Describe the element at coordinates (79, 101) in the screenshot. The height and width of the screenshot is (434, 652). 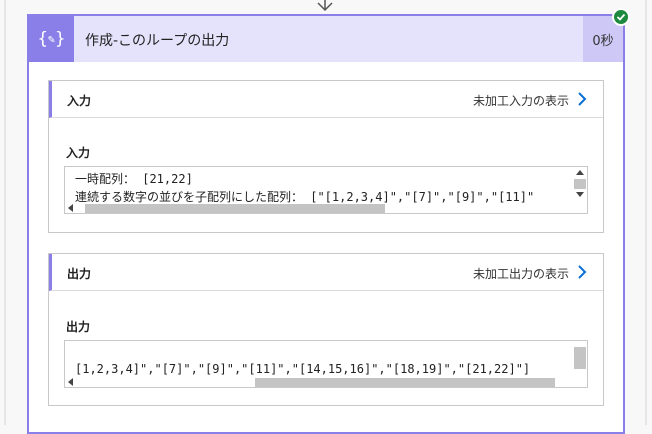
I see `inputs-header-label: 入力` at that location.